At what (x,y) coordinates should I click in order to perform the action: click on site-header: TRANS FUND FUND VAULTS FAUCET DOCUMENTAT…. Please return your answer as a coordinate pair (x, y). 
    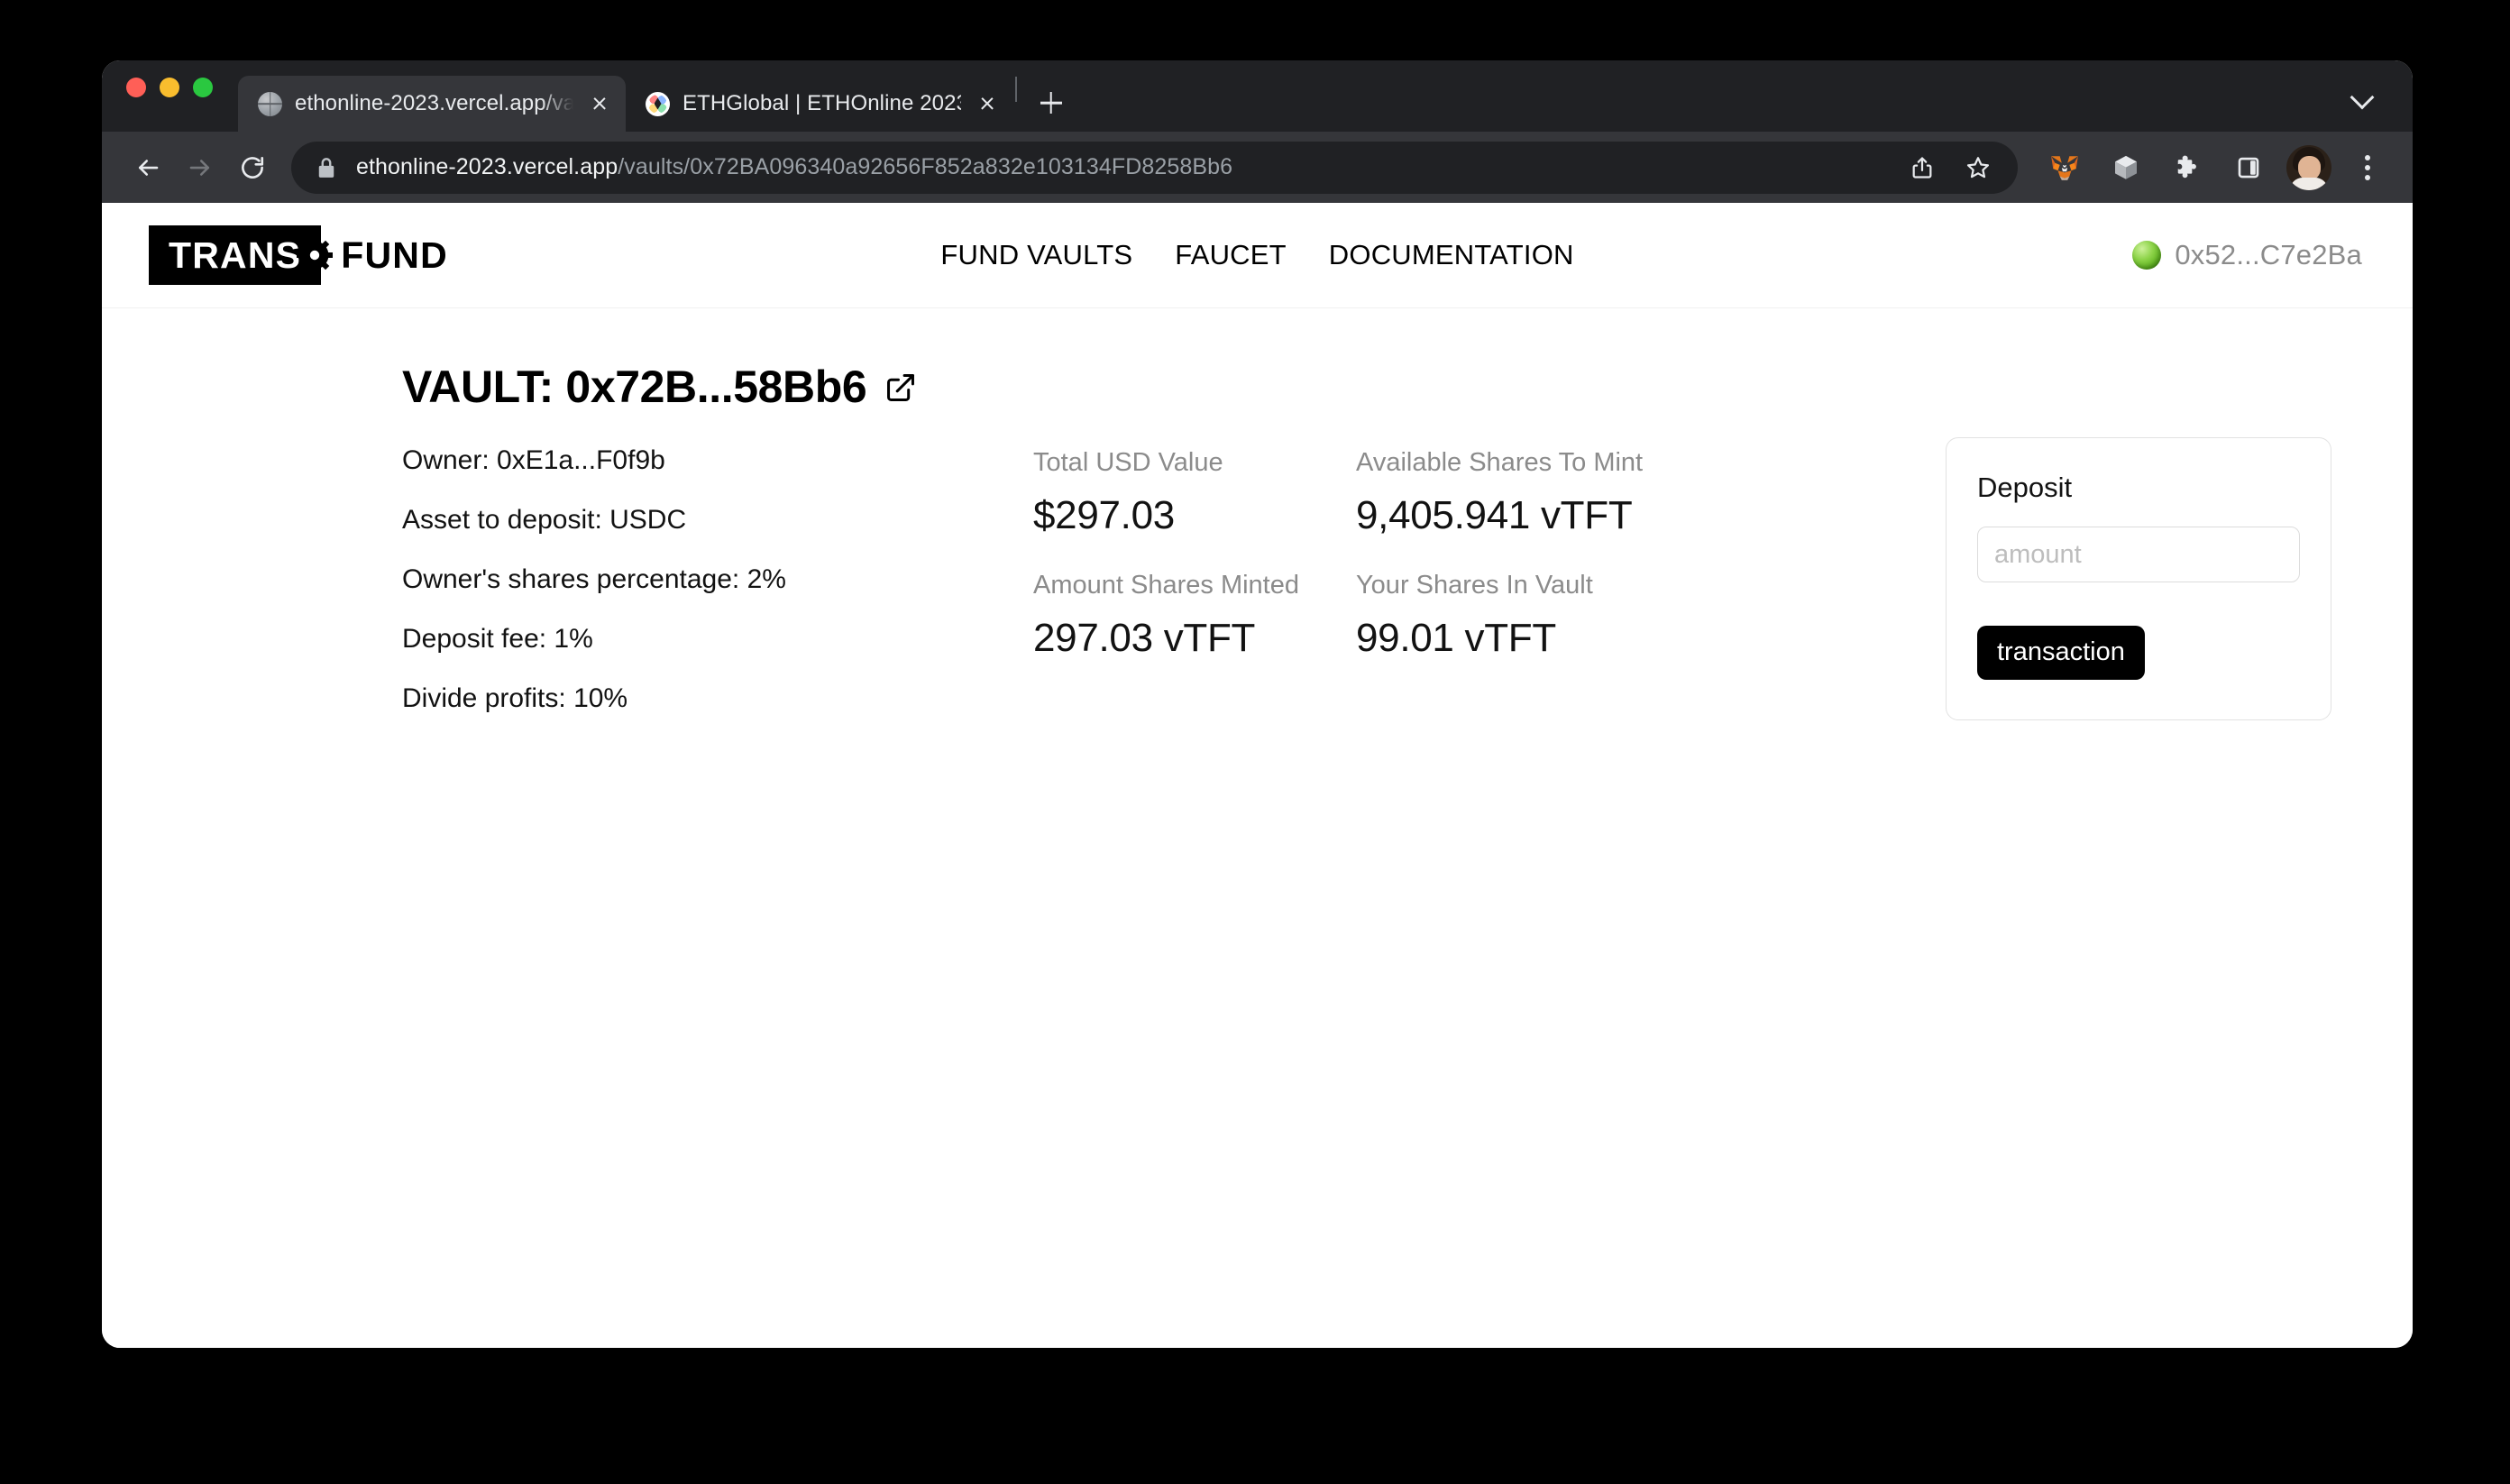
    Looking at the image, I should click on (1257, 255).